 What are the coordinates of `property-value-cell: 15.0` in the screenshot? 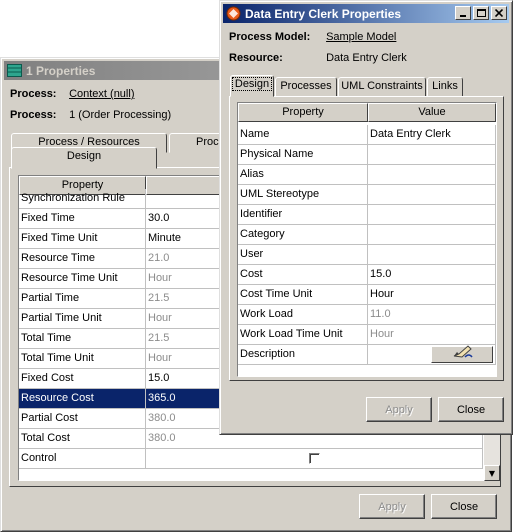 It's located at (432, 275).